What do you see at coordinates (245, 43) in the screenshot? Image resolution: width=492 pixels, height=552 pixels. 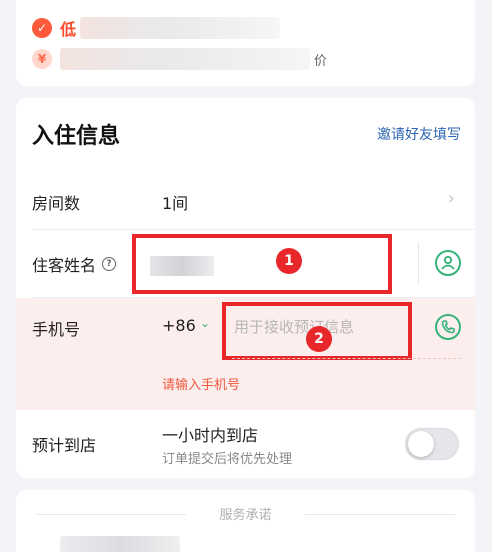 I see `promo-card: ✓ 低 ¥ 价` at bounding box center [245, 43].